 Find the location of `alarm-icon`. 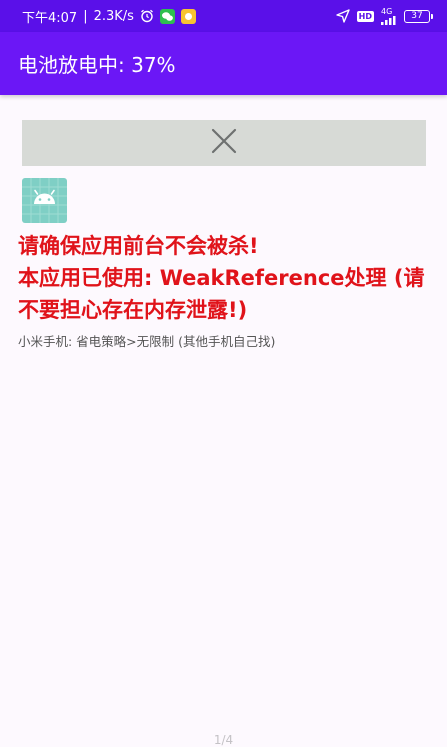

alarm-icon is located at coordinates (147, 16).